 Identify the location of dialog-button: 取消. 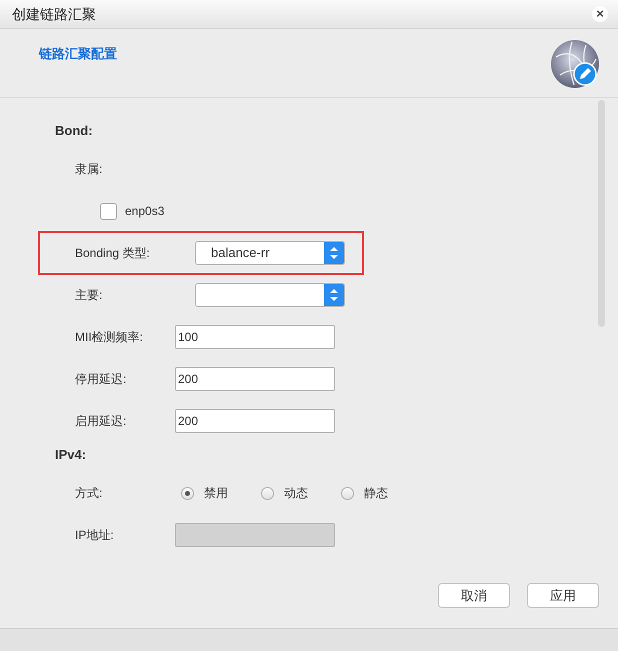
(474, 595).